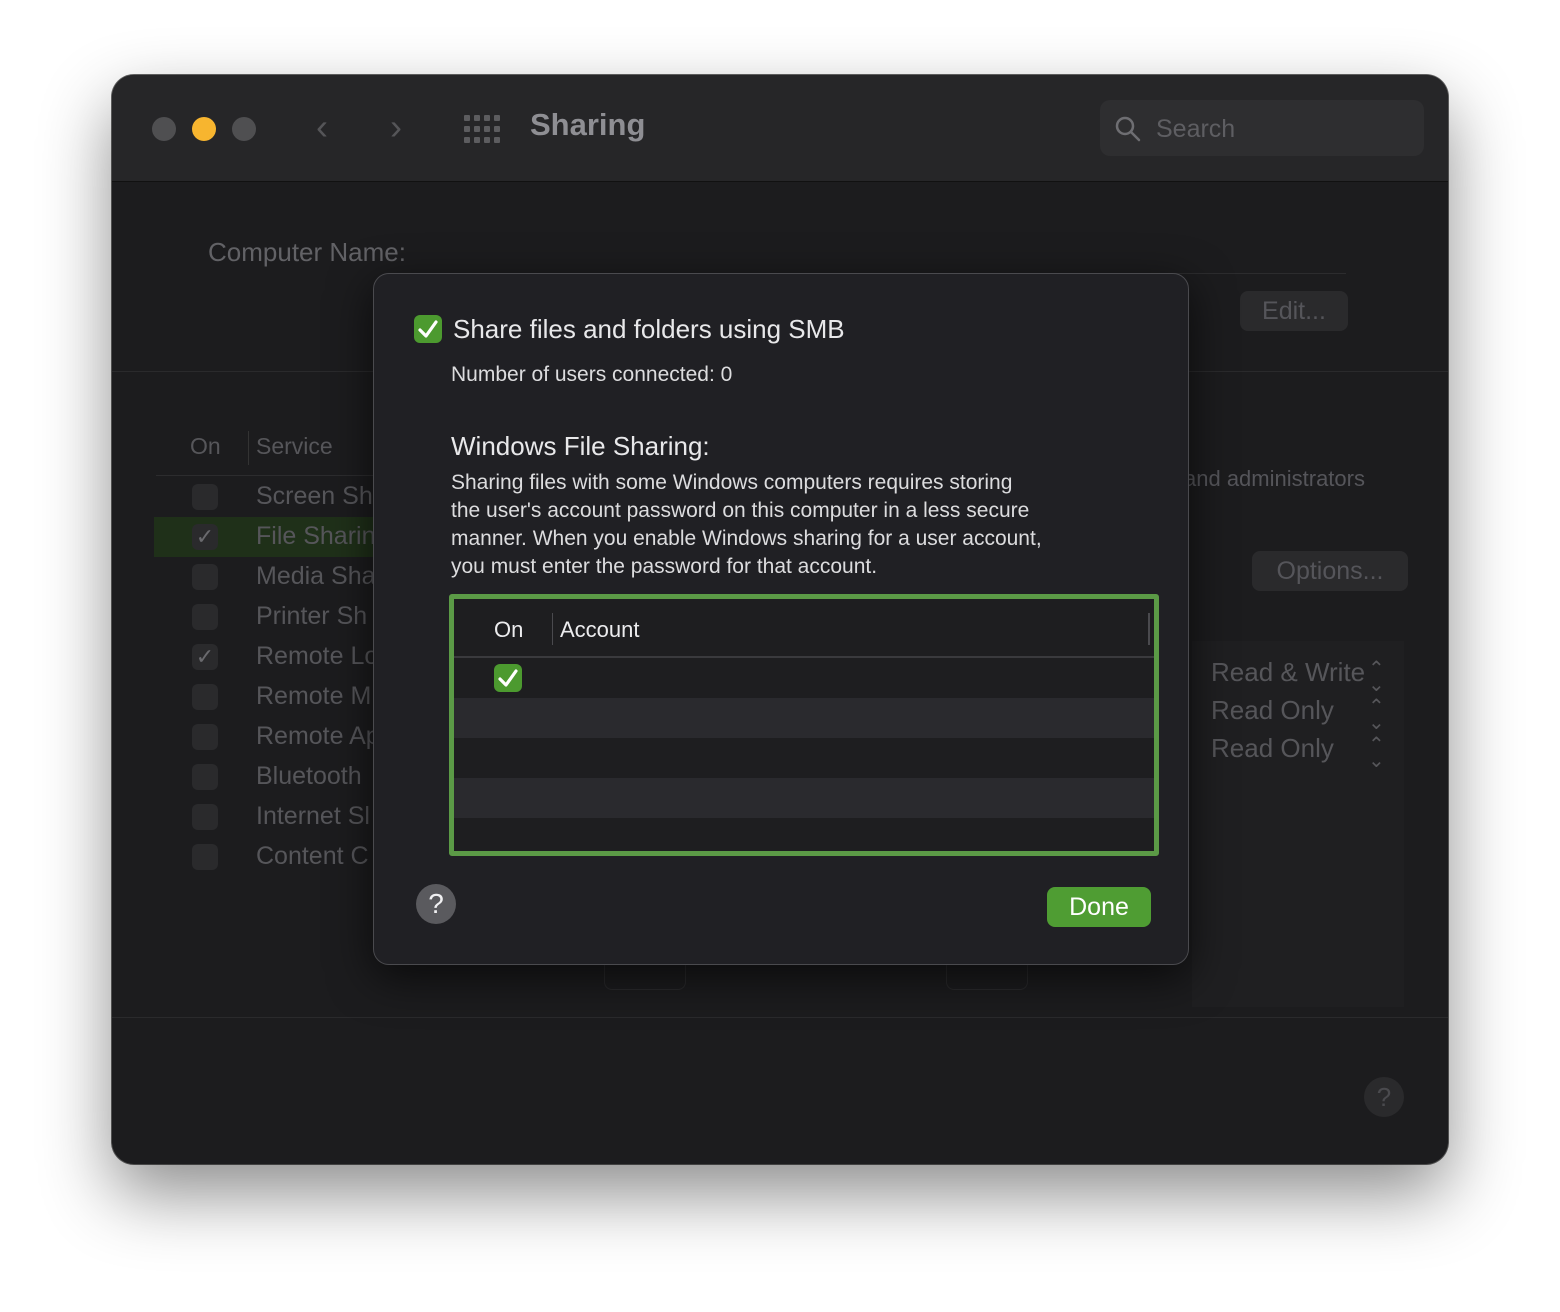 The height and width of the screenshot is (1312, 1560). Describe the element at coordinates (580, 446) in the screenshot. I see `windows-file-sharing-title: Windows File Sharing:` at that location.